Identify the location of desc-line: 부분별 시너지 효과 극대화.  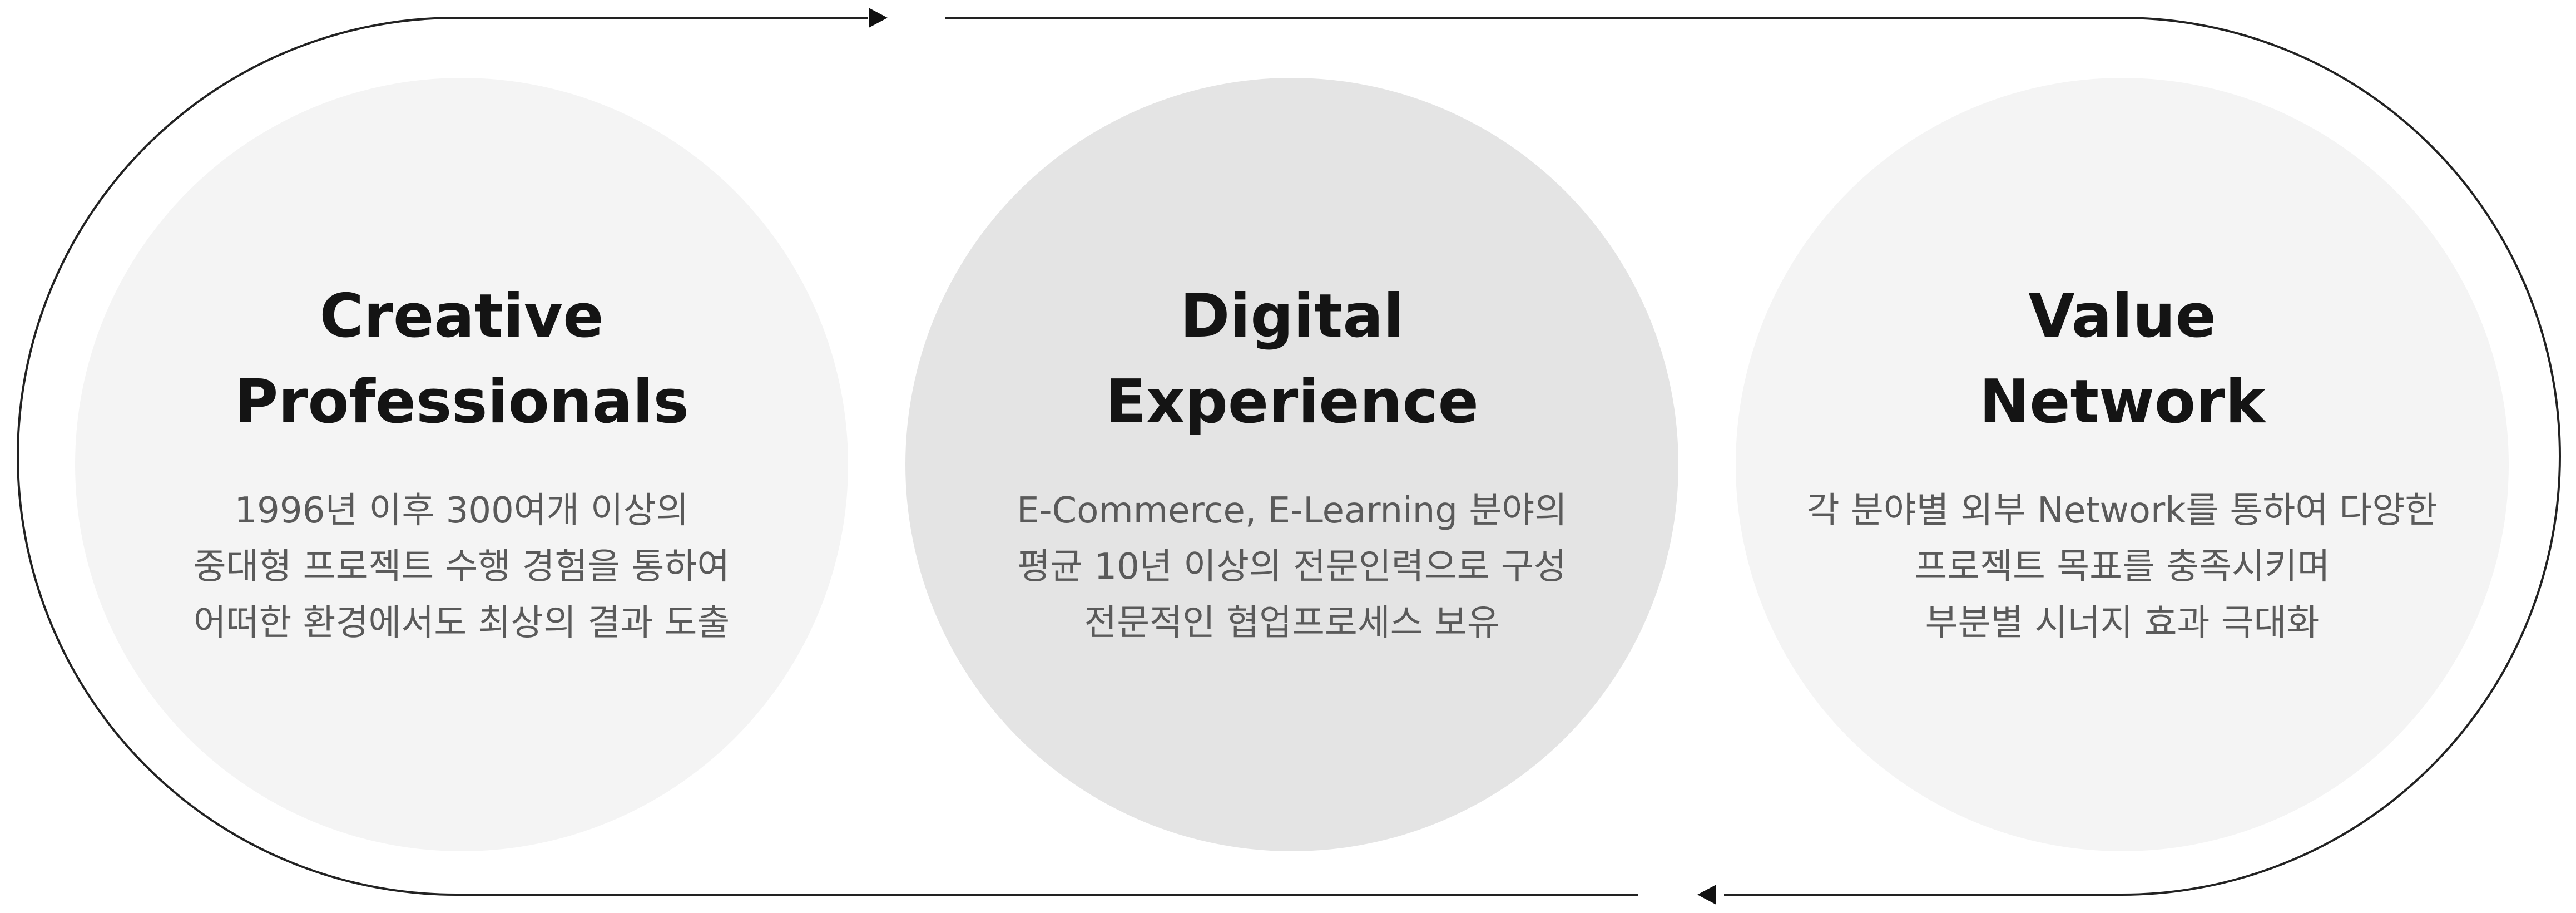
(2122, 623).